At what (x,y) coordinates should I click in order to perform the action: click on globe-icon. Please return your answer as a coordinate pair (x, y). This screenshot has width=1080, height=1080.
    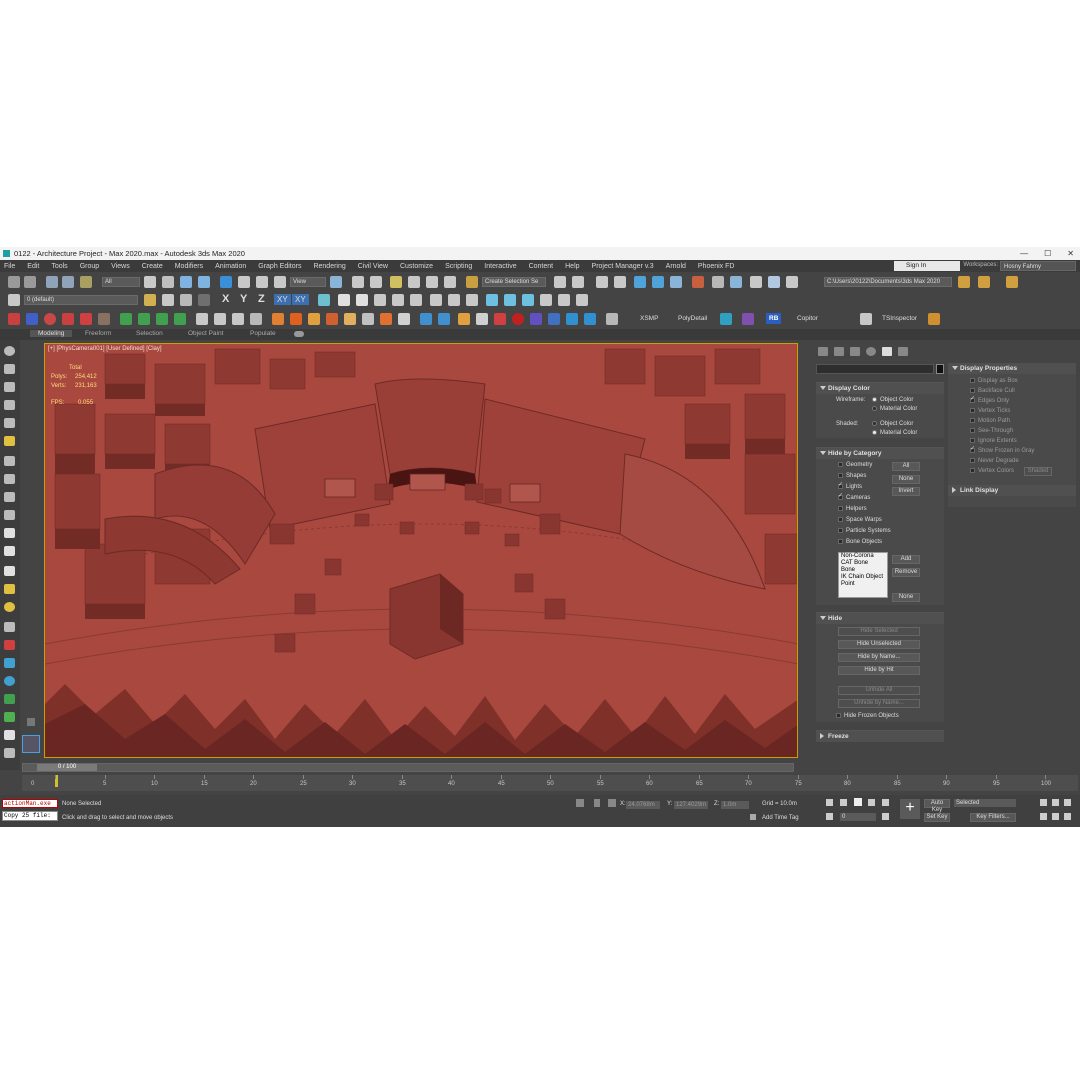
    Looking at the image, I should click on (9, 681).